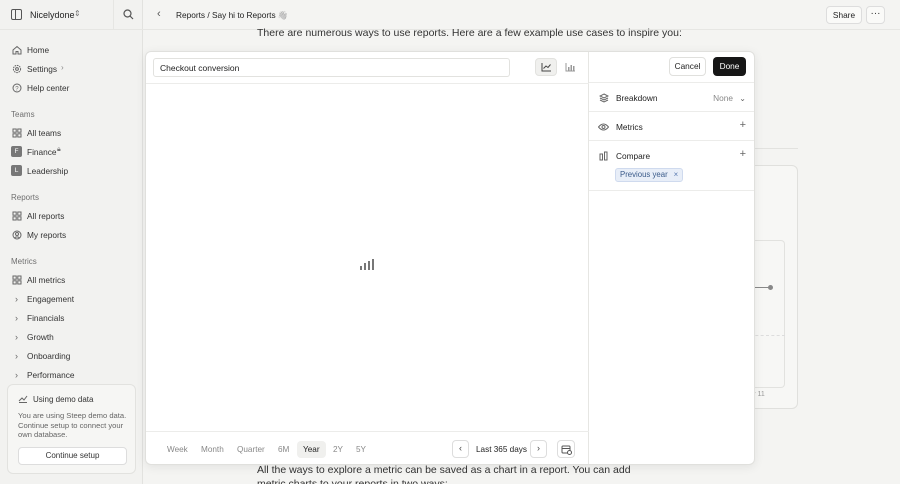  I want to click on bar-chart-toggle, so click(570, 67).